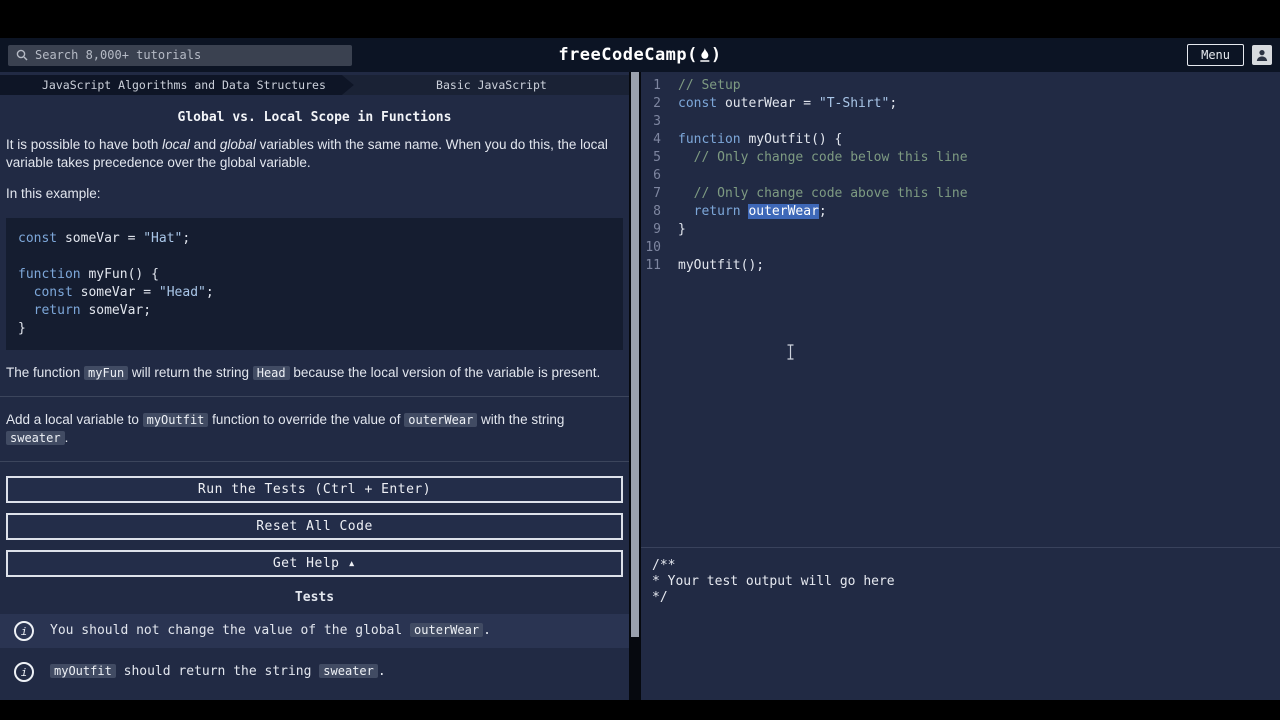 Image resolution: width=1280 pixels, height=720 pixels. I want to click on inline-code: Head, so click(271, 372).